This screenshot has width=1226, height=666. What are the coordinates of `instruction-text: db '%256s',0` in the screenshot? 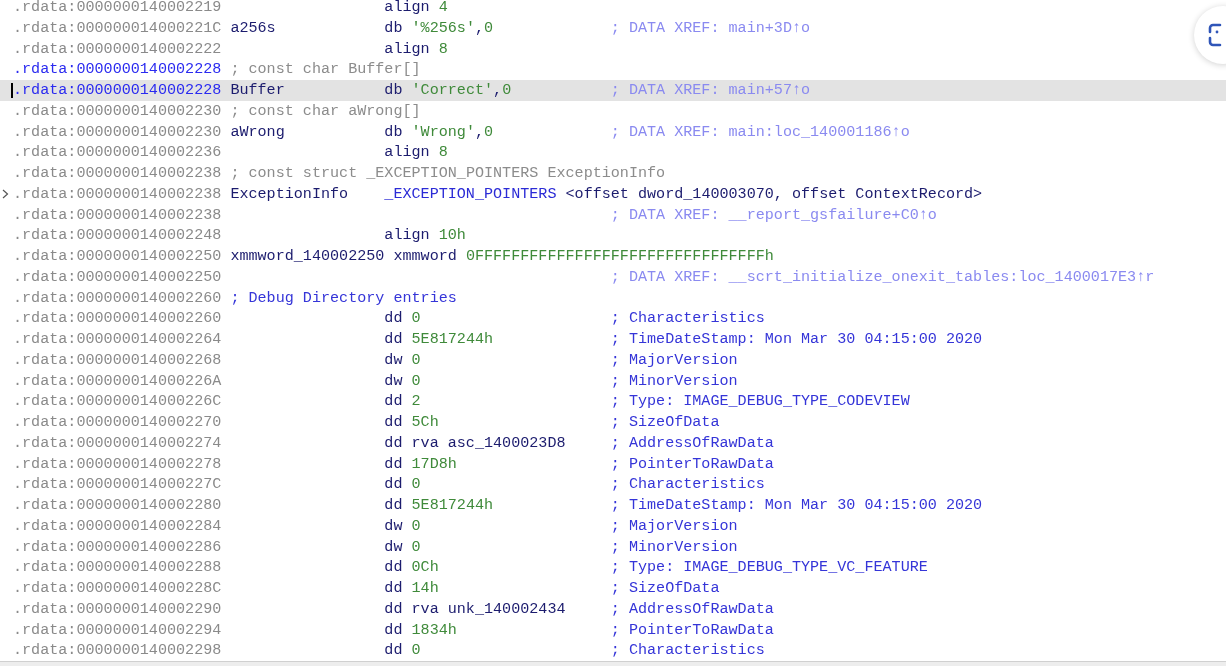 It's located at (439, 27).